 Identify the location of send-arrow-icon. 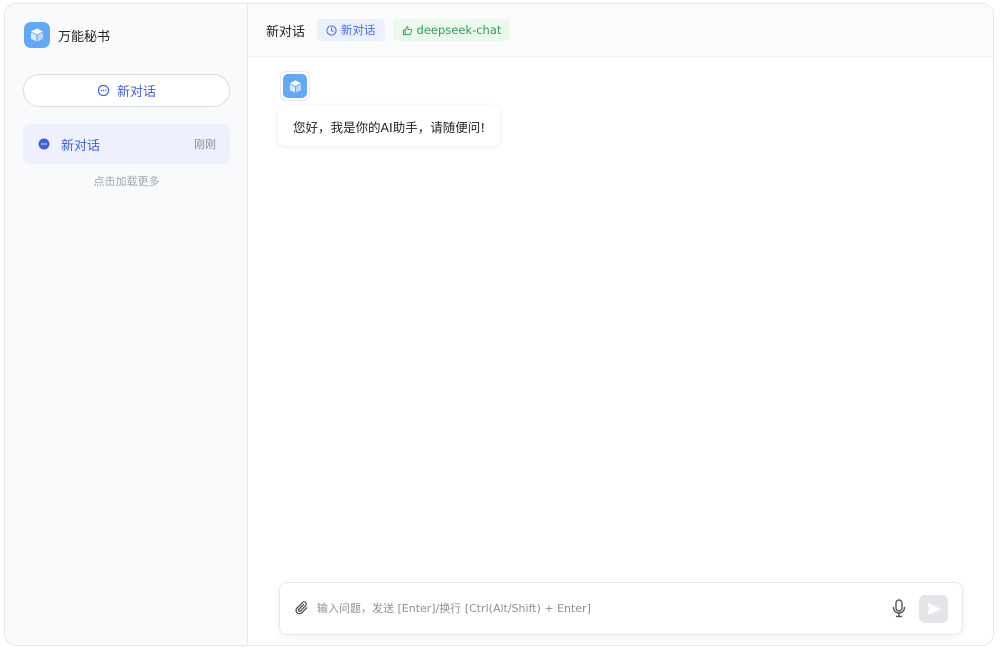
(934, 609).